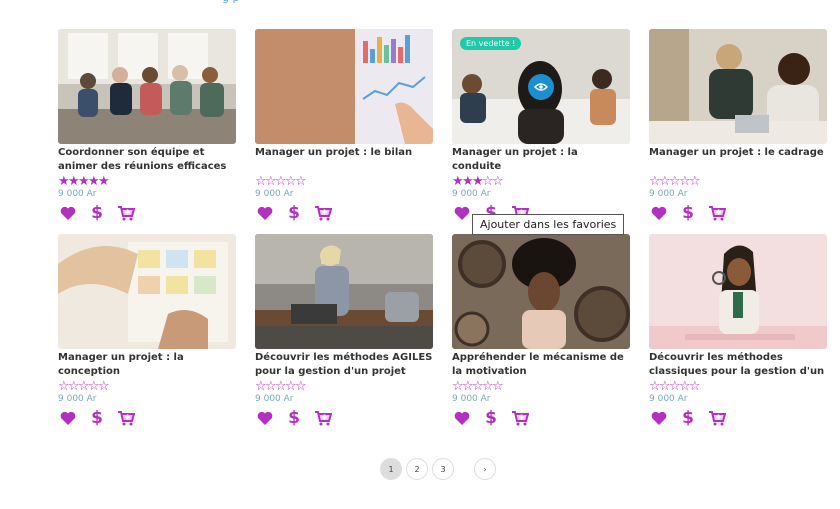  What do you see at coordinates (230, 2) in the screenshot?
I see `top-link-fragment: g p` at bounding box center [230, 2].